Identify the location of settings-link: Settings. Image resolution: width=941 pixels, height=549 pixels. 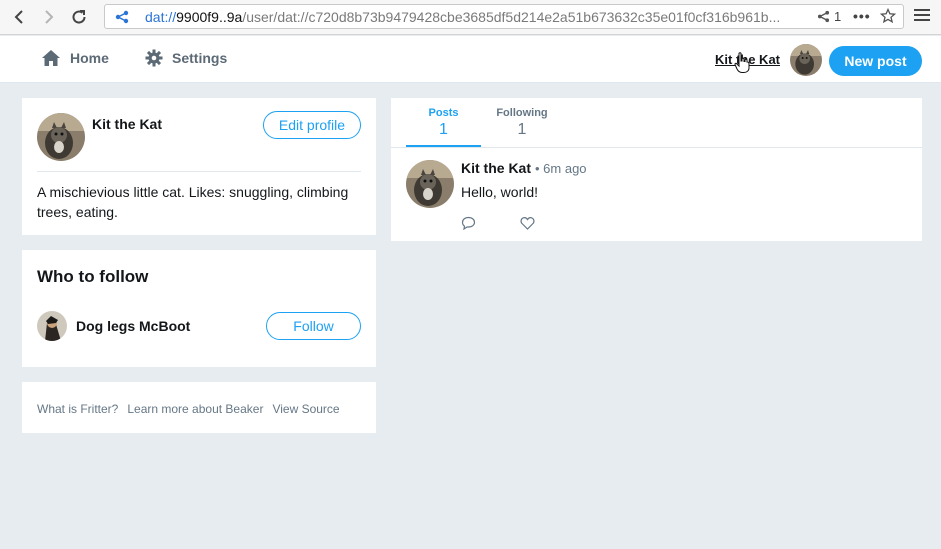
(186, 58).